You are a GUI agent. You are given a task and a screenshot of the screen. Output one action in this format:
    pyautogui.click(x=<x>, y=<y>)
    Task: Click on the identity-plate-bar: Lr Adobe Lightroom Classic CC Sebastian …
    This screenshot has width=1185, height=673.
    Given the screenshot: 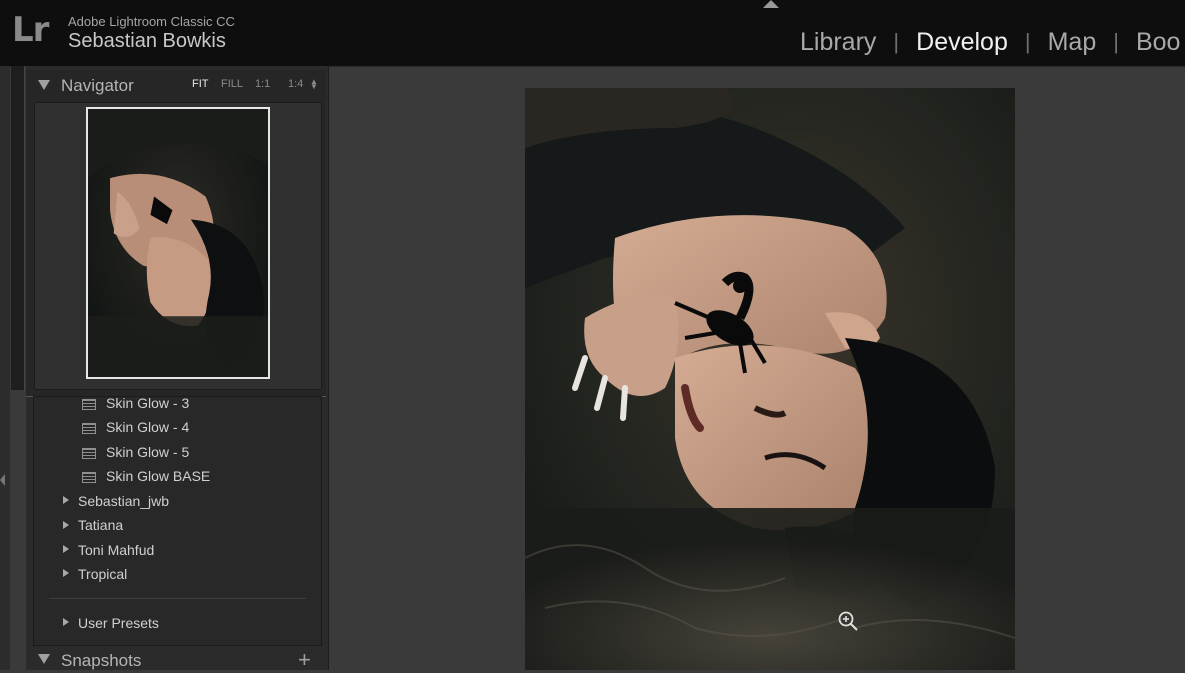 What is the action you would take?
    pyautogui.click(x=592, y=33)
    